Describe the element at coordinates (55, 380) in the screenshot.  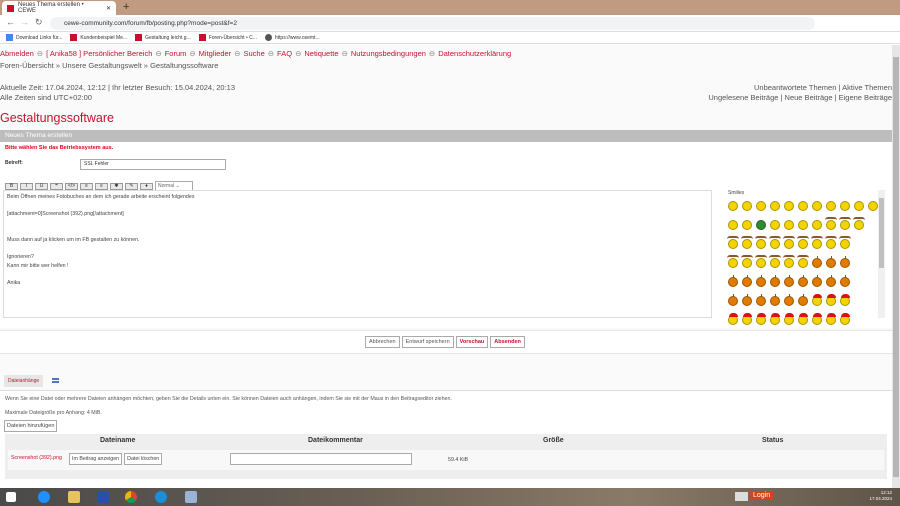
I see `list-icon` at that location.